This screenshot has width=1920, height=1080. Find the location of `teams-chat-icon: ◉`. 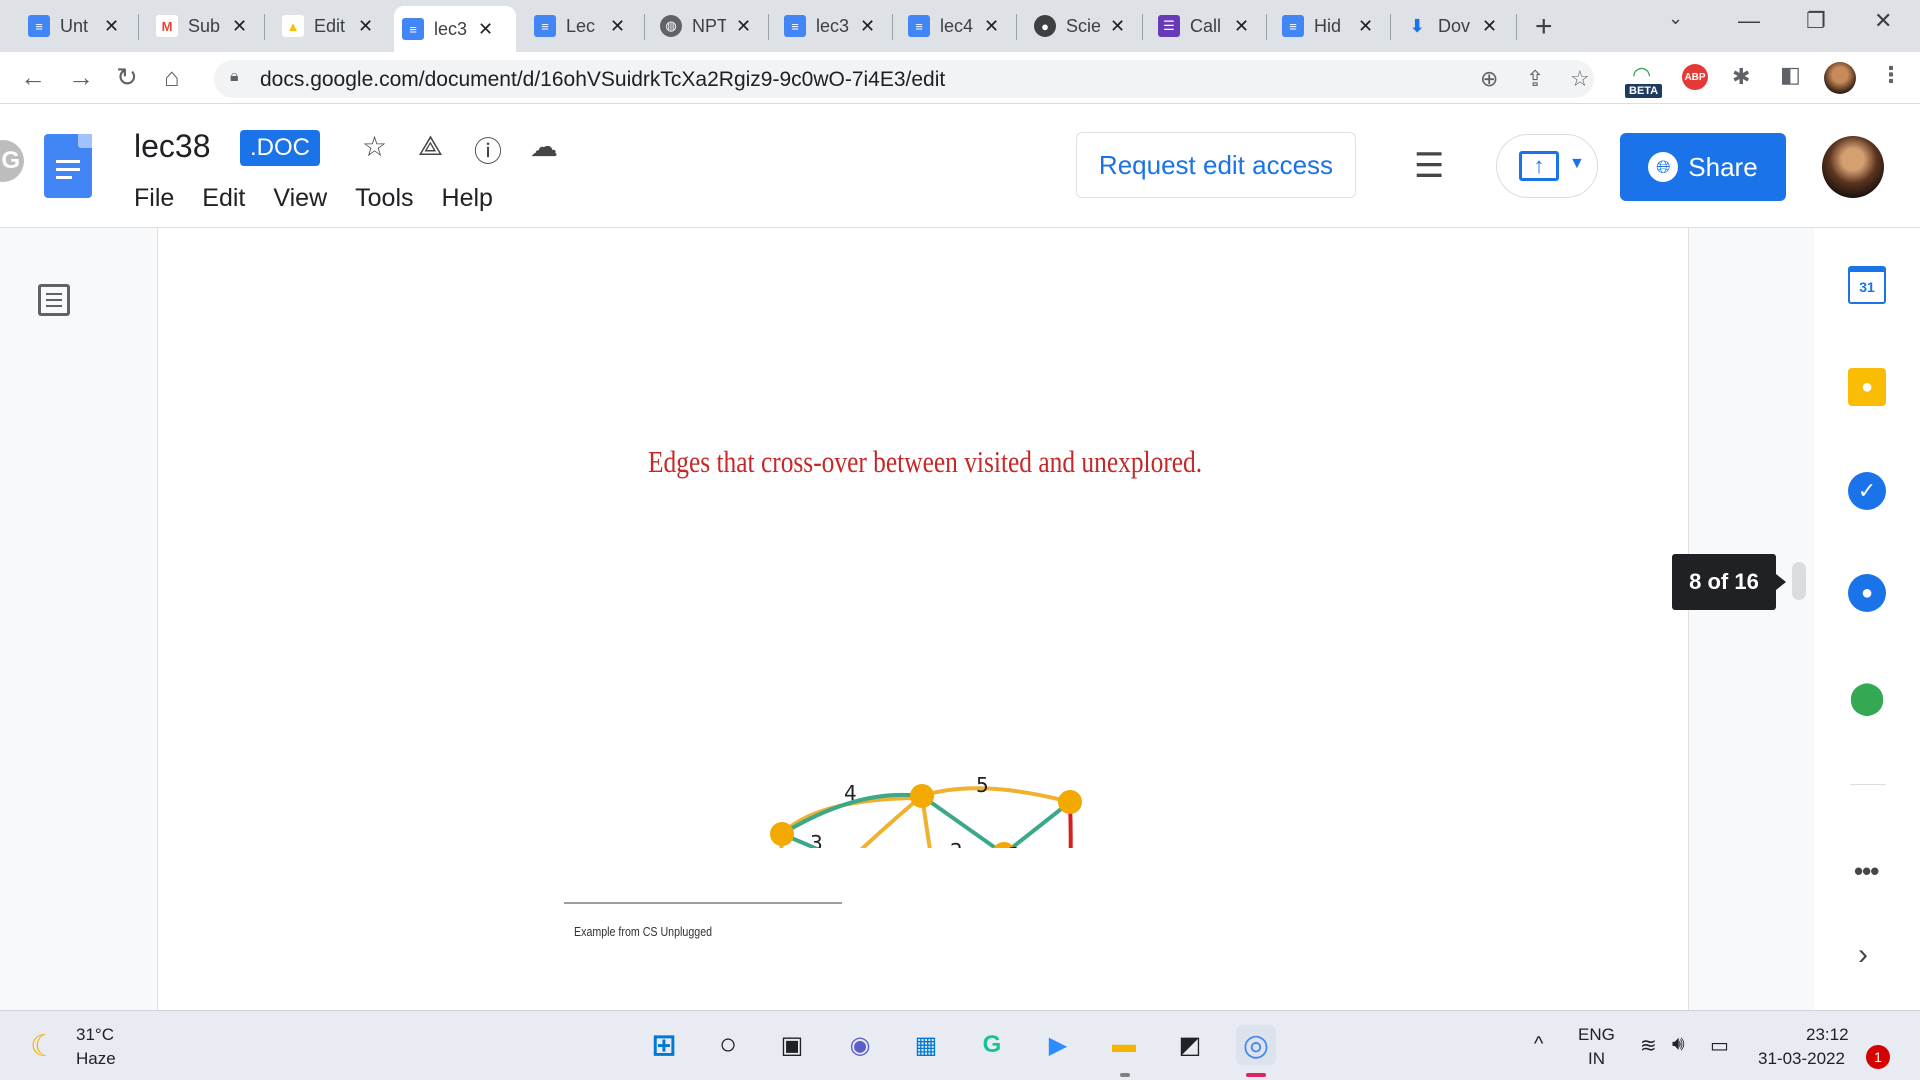

teams-chat-icon: ◉ is located at coordinates (860, 1045).